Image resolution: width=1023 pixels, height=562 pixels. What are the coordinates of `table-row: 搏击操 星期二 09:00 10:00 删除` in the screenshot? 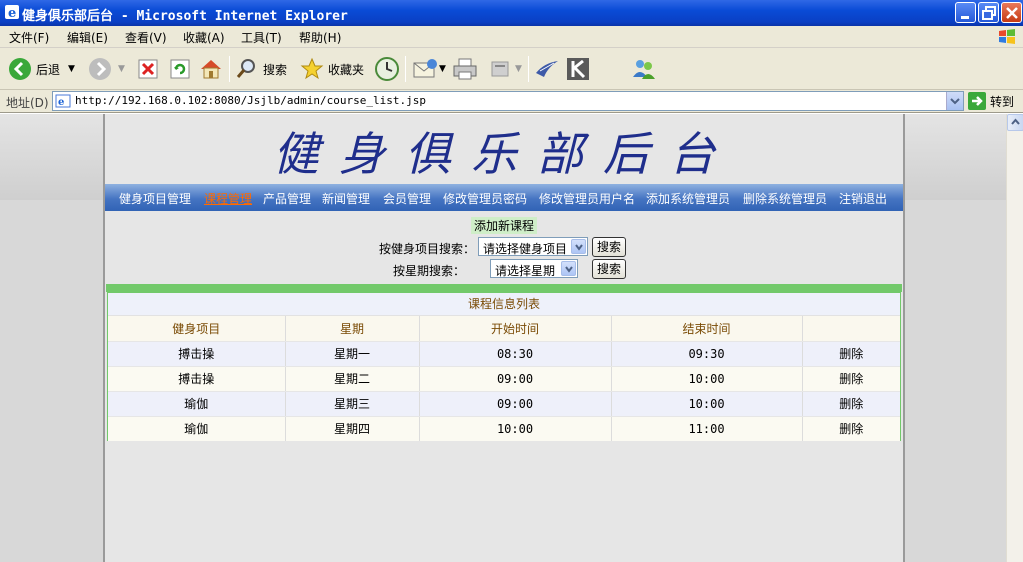 It's located at (504, 379).